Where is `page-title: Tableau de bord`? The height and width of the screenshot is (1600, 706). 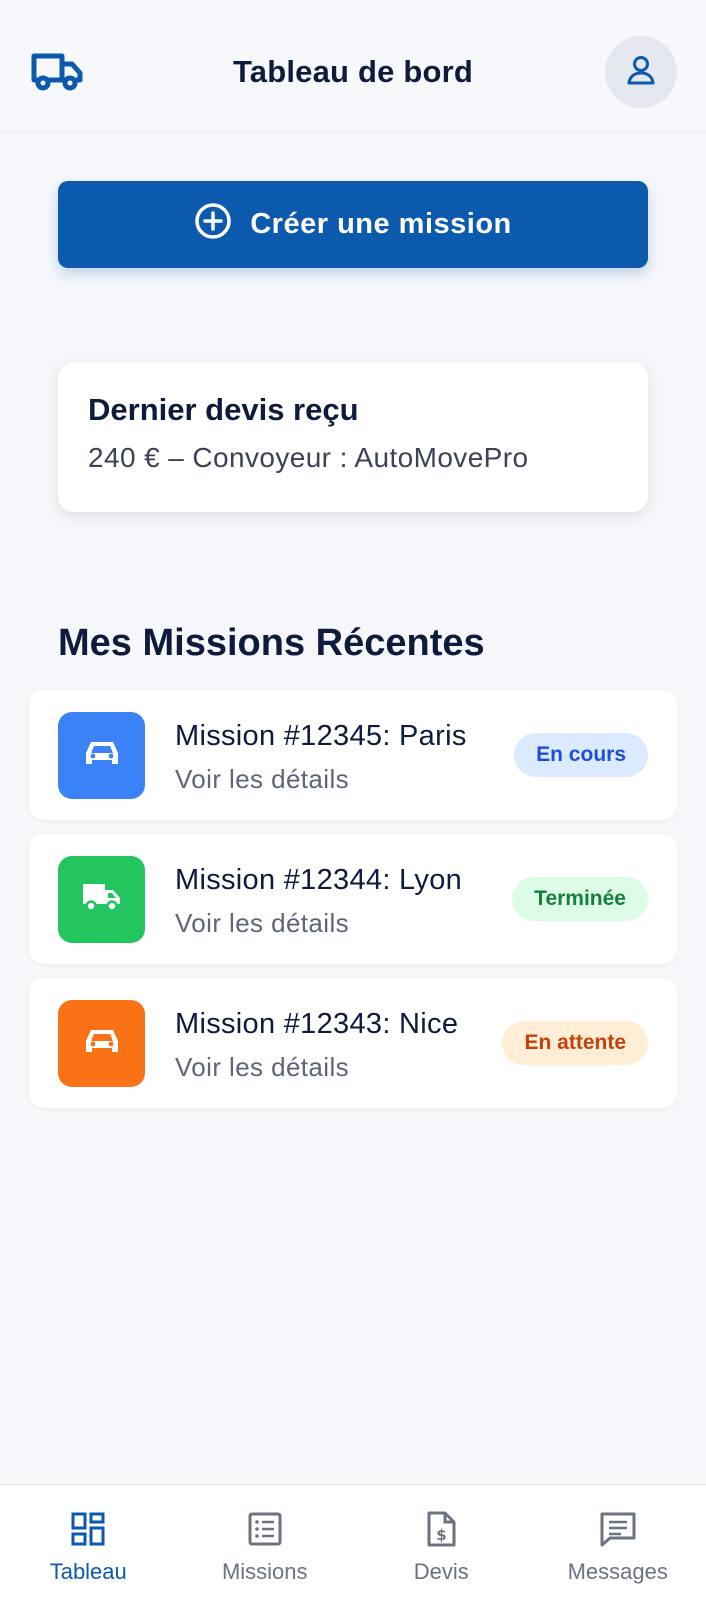
page-title: Tableau de bord is located at coordinates (353, 71).